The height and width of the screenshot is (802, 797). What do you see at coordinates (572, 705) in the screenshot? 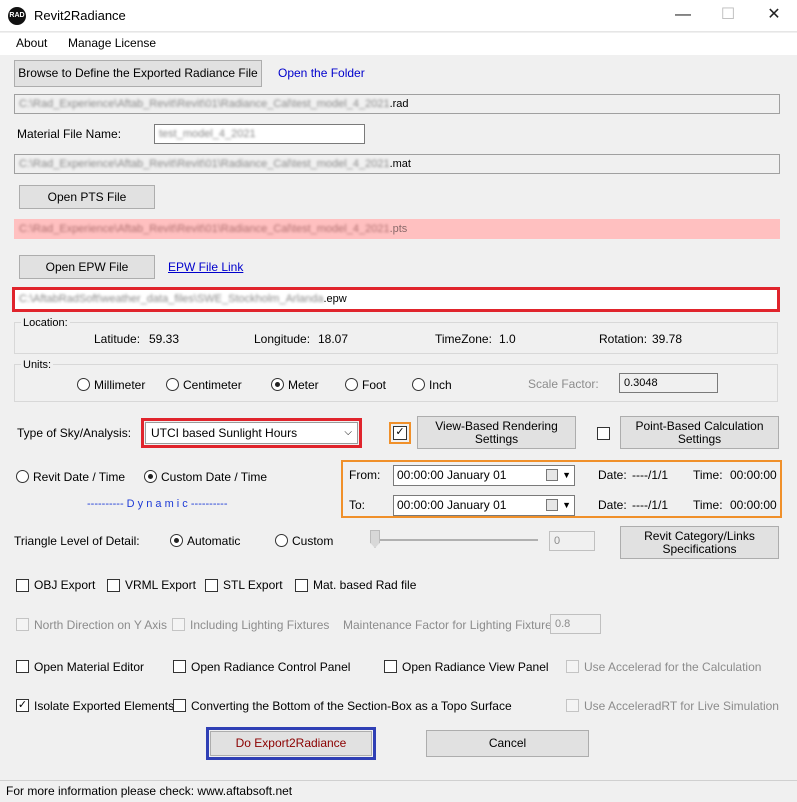
I see `acceleradrt-checkbox` at bounding box center [572, 705].